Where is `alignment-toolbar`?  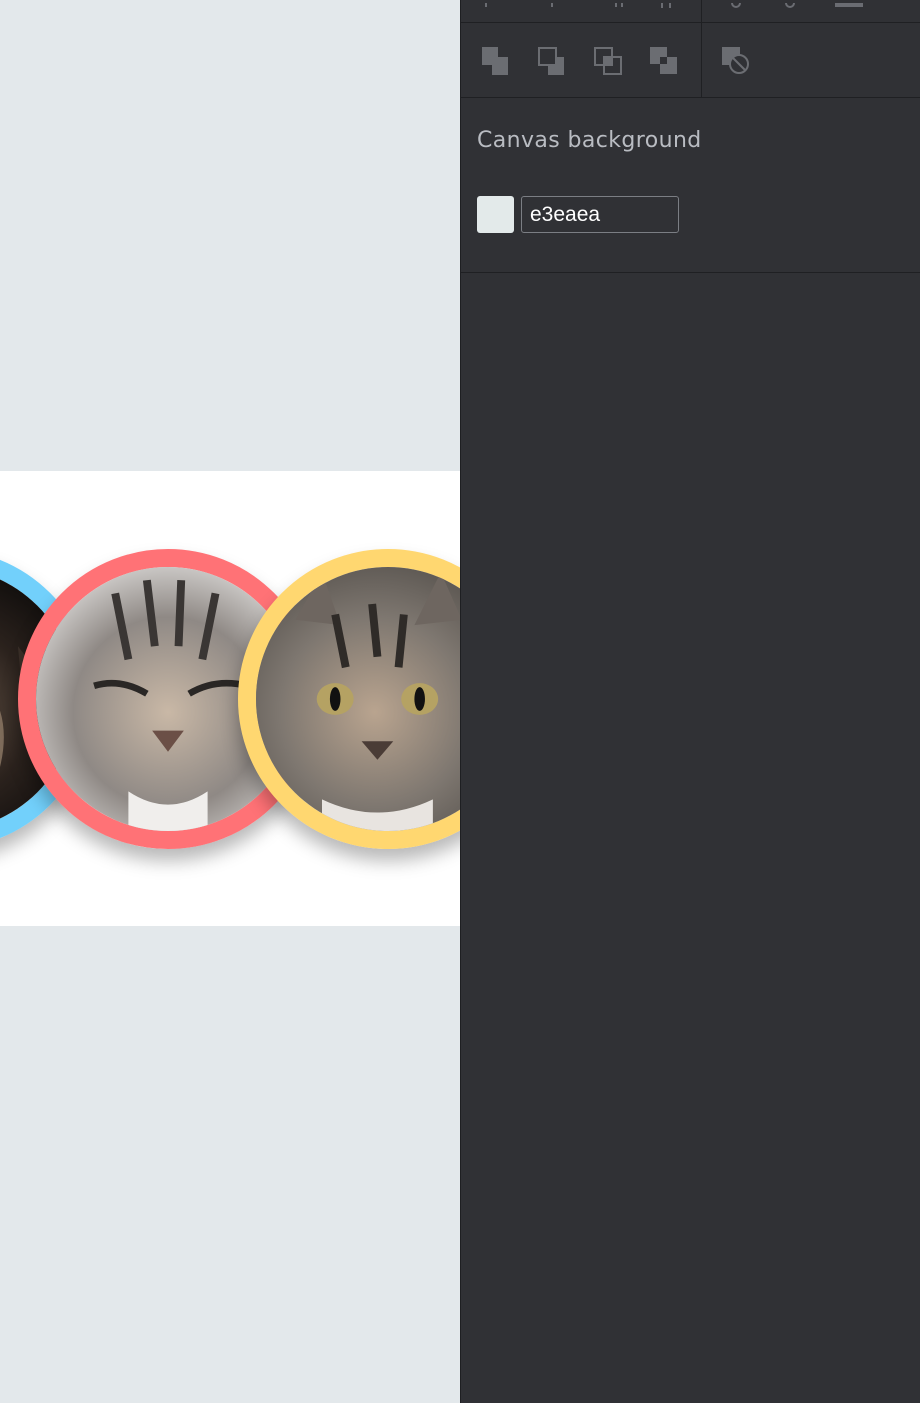
alignment-toolbar is located at coordinates (690, 11).